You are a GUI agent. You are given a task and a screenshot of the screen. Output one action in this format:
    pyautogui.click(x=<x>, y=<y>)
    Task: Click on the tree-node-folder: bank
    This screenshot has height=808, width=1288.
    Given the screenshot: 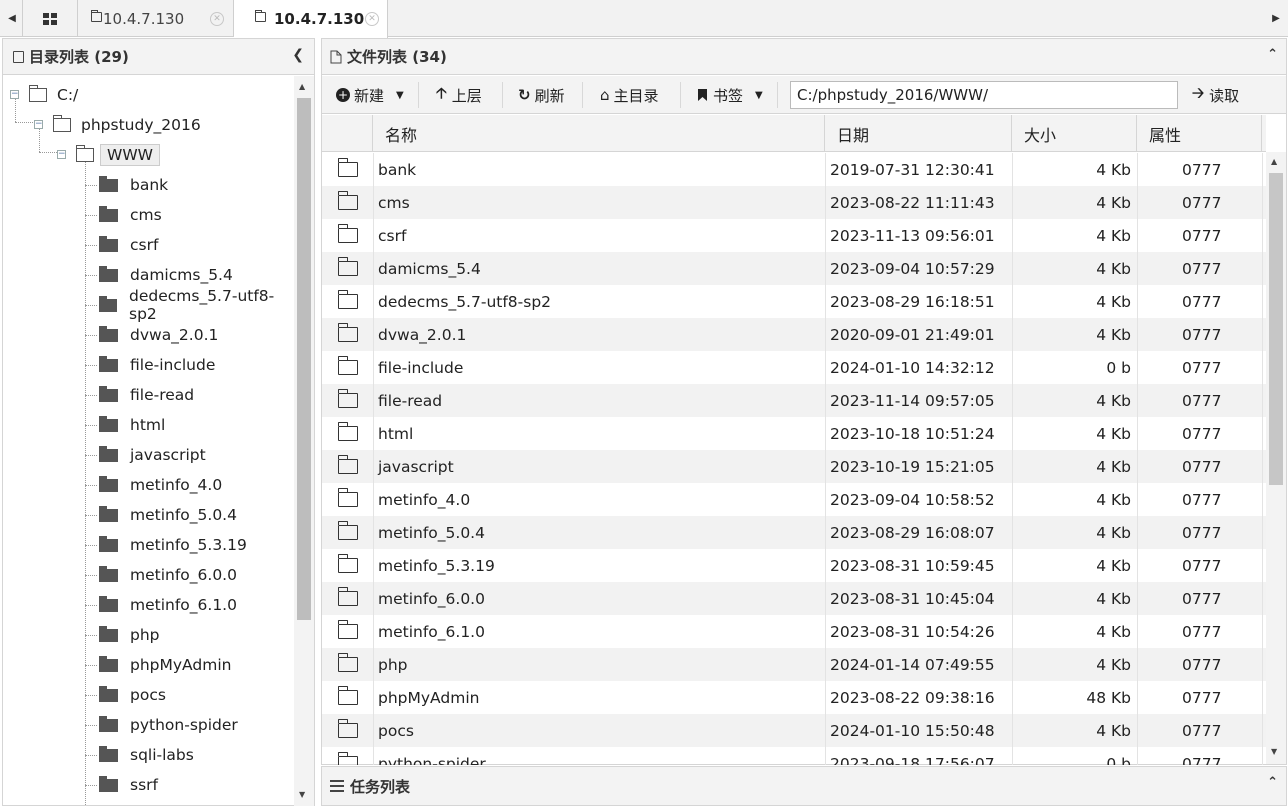 What is the action you would take?
    pyautogui.click(x=133, y=185)
    